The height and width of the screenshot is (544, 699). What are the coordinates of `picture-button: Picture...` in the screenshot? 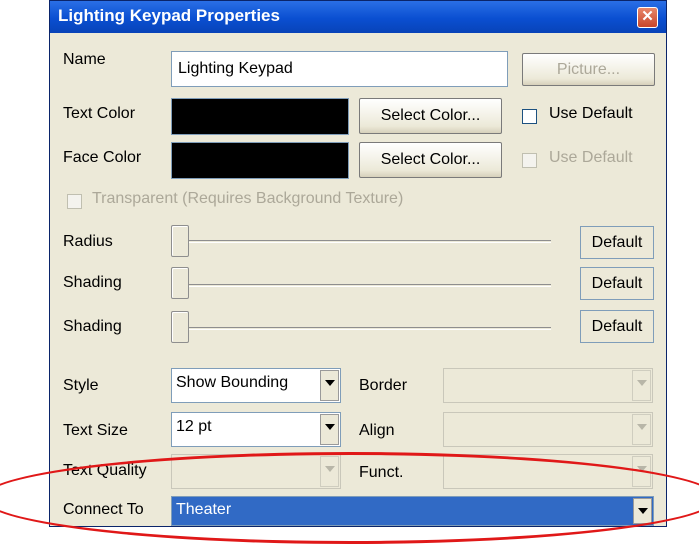 It's located at (588, 69).